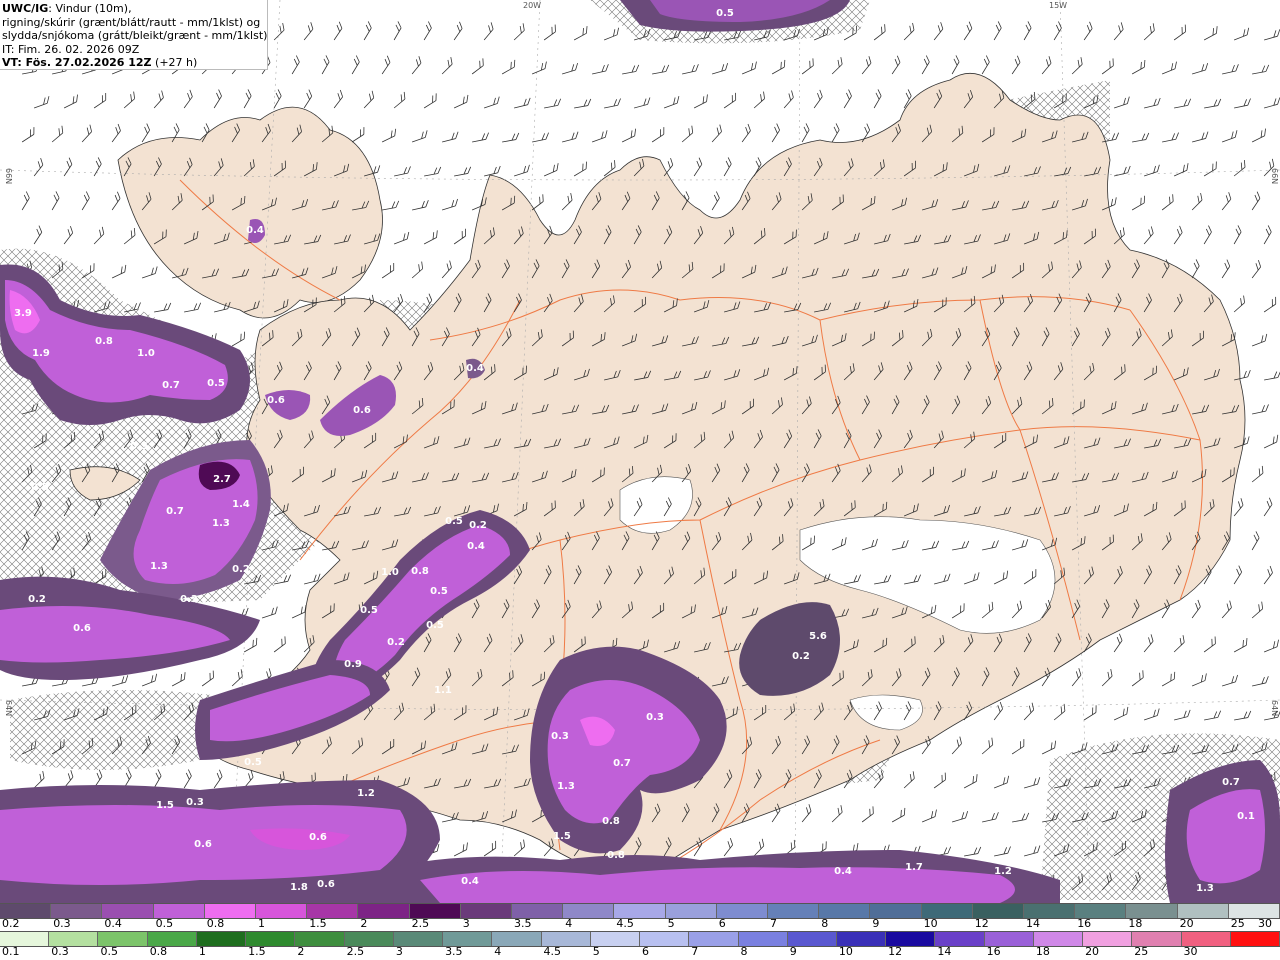 The image size is (1280, 960). What do you see at coordinates (257, 951) in the screenshot?
I see `colorbar-label: 1.5` at bounding box center [257, 951].